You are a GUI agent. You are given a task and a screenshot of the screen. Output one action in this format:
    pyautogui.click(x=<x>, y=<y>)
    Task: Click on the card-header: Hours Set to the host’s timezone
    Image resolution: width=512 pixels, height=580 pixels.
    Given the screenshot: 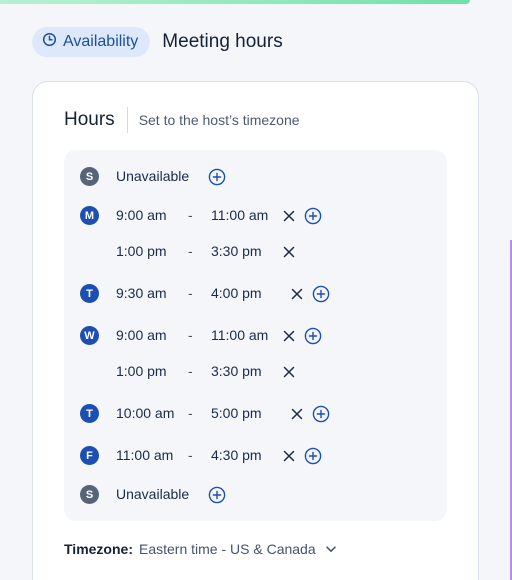 What is the action you would take?
    pyautogui.click(x=182, y=120)
    